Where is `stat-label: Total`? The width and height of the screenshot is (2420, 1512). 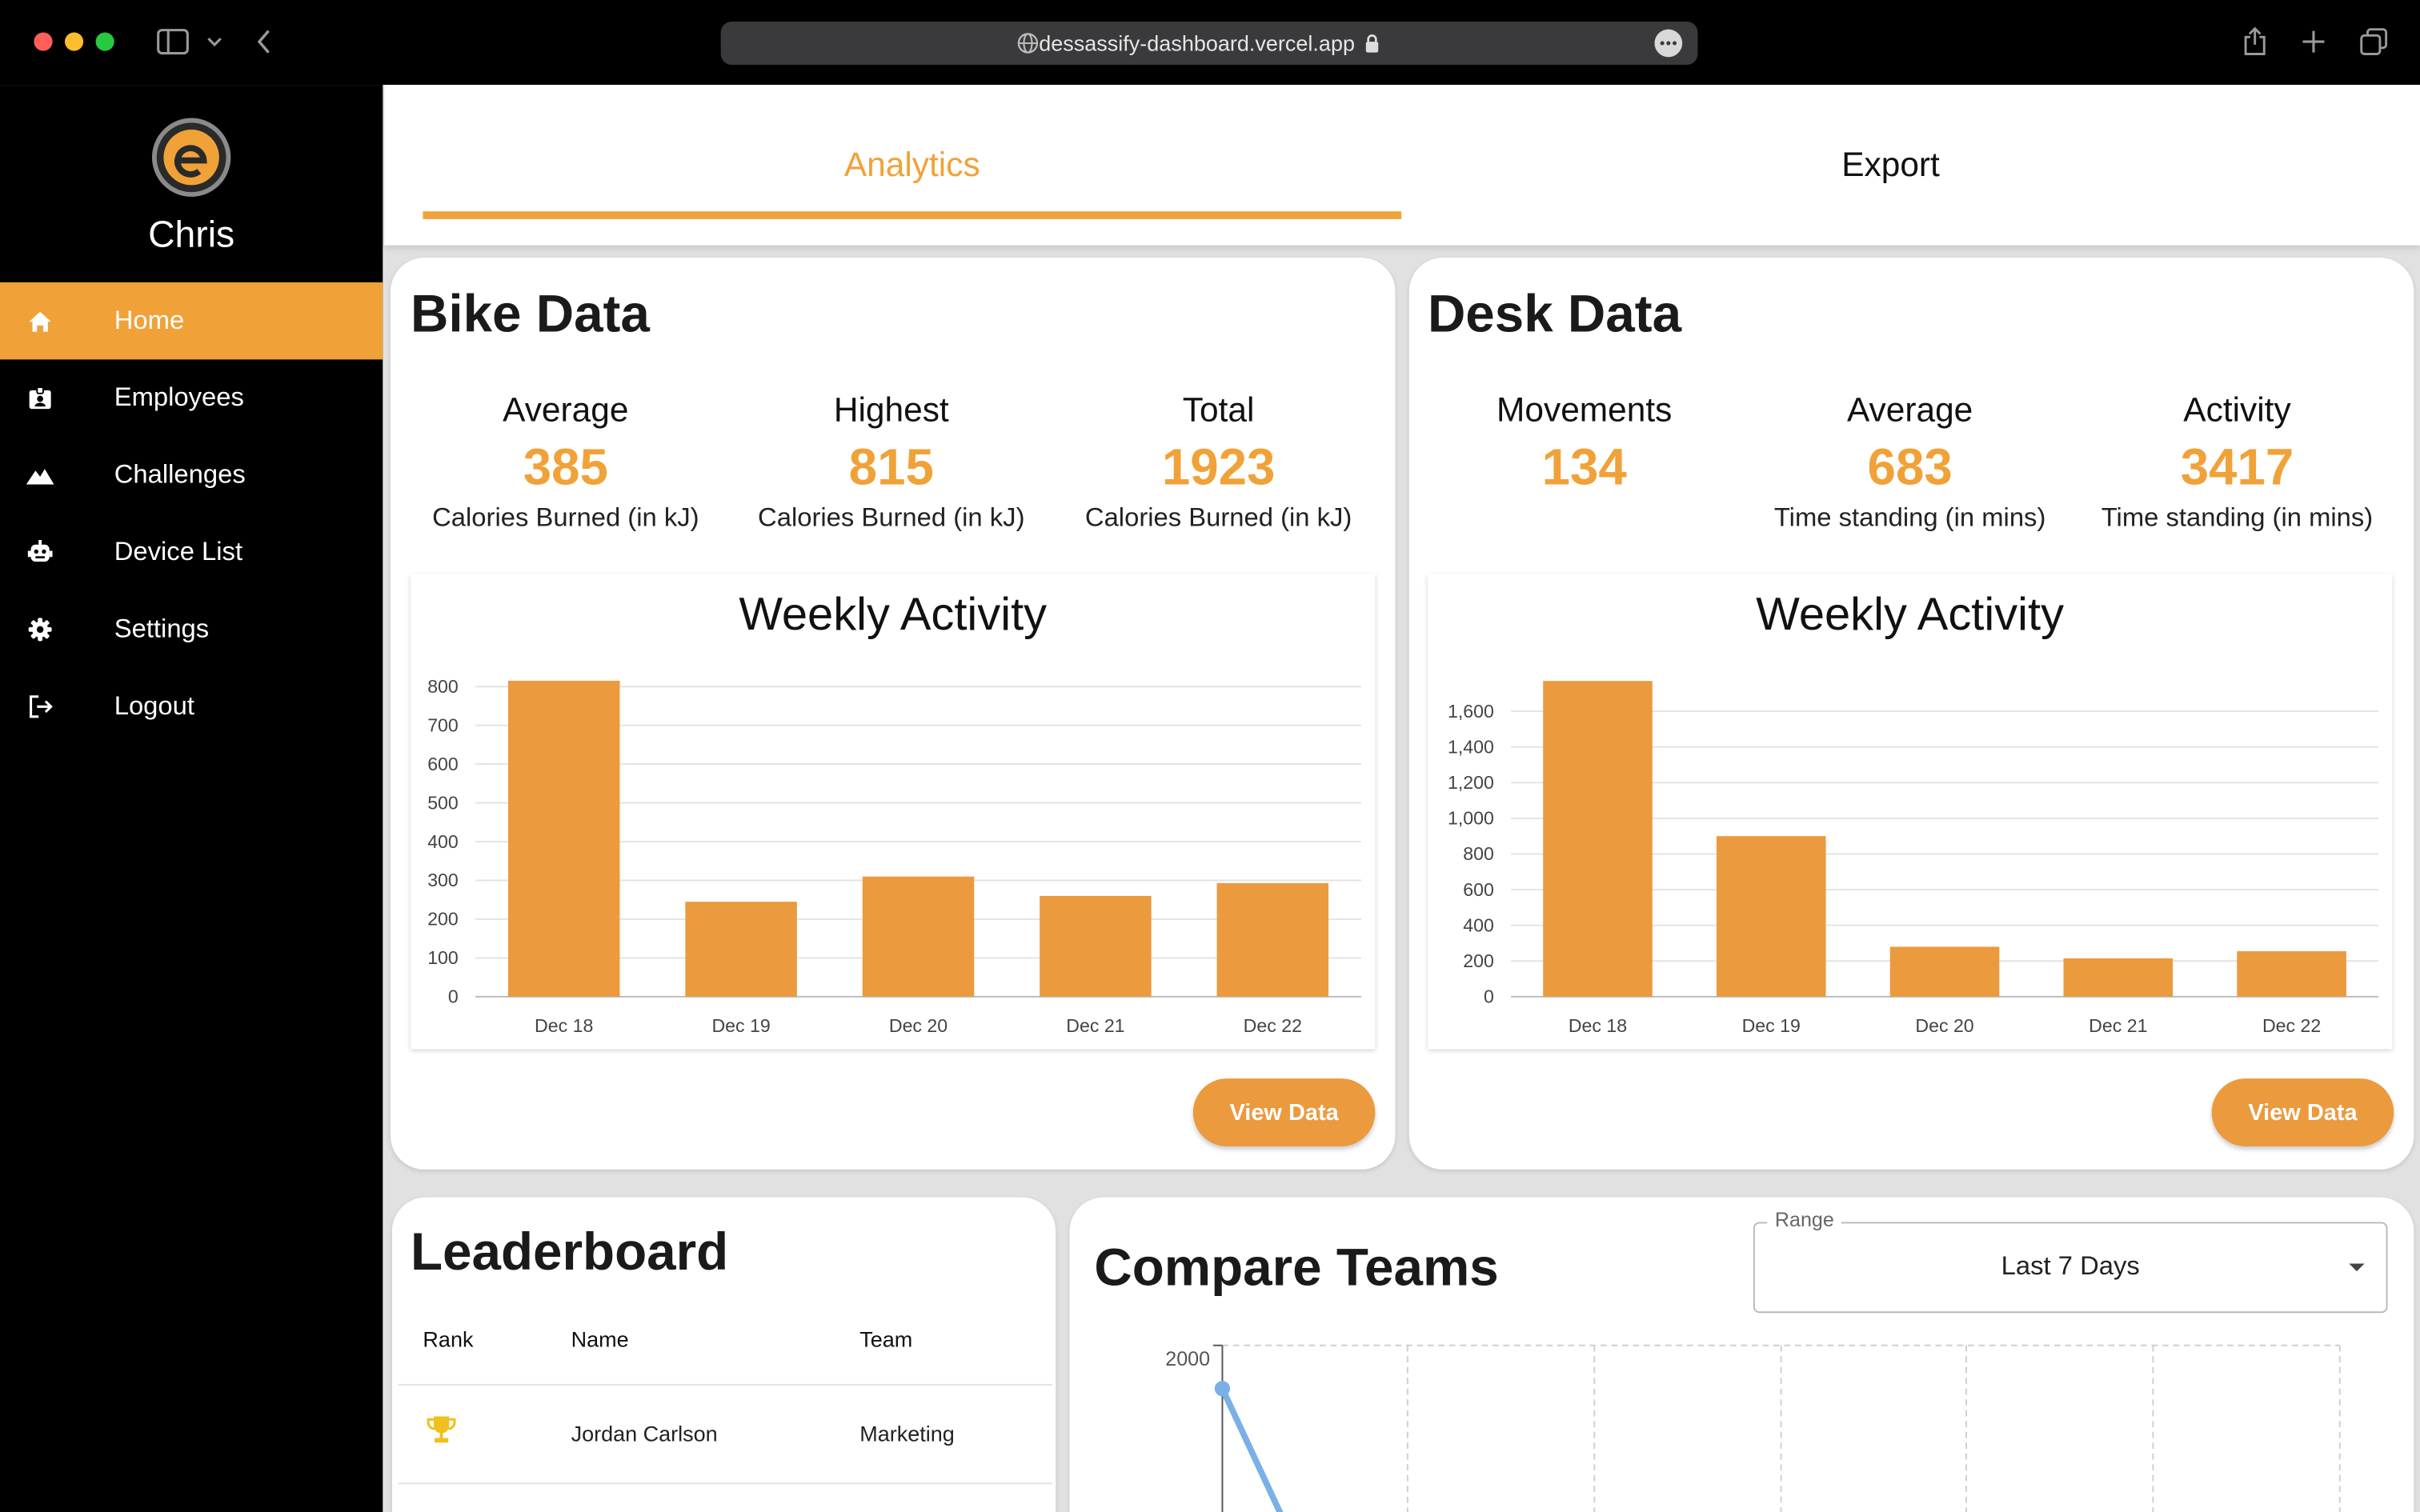
stat-label: Total is located at coordinates (1218, 410).